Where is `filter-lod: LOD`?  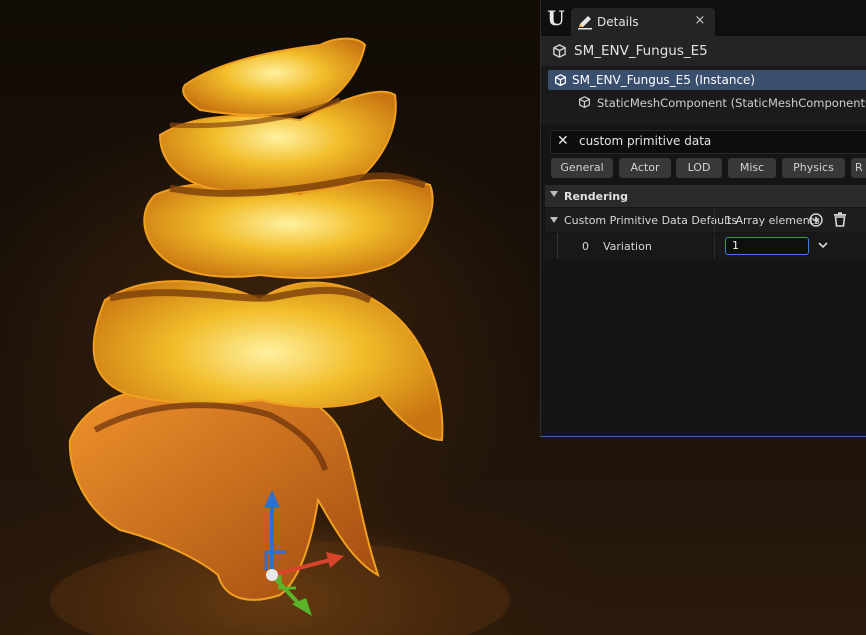
filter-lod: LOD is located at coordinates (699, 168).